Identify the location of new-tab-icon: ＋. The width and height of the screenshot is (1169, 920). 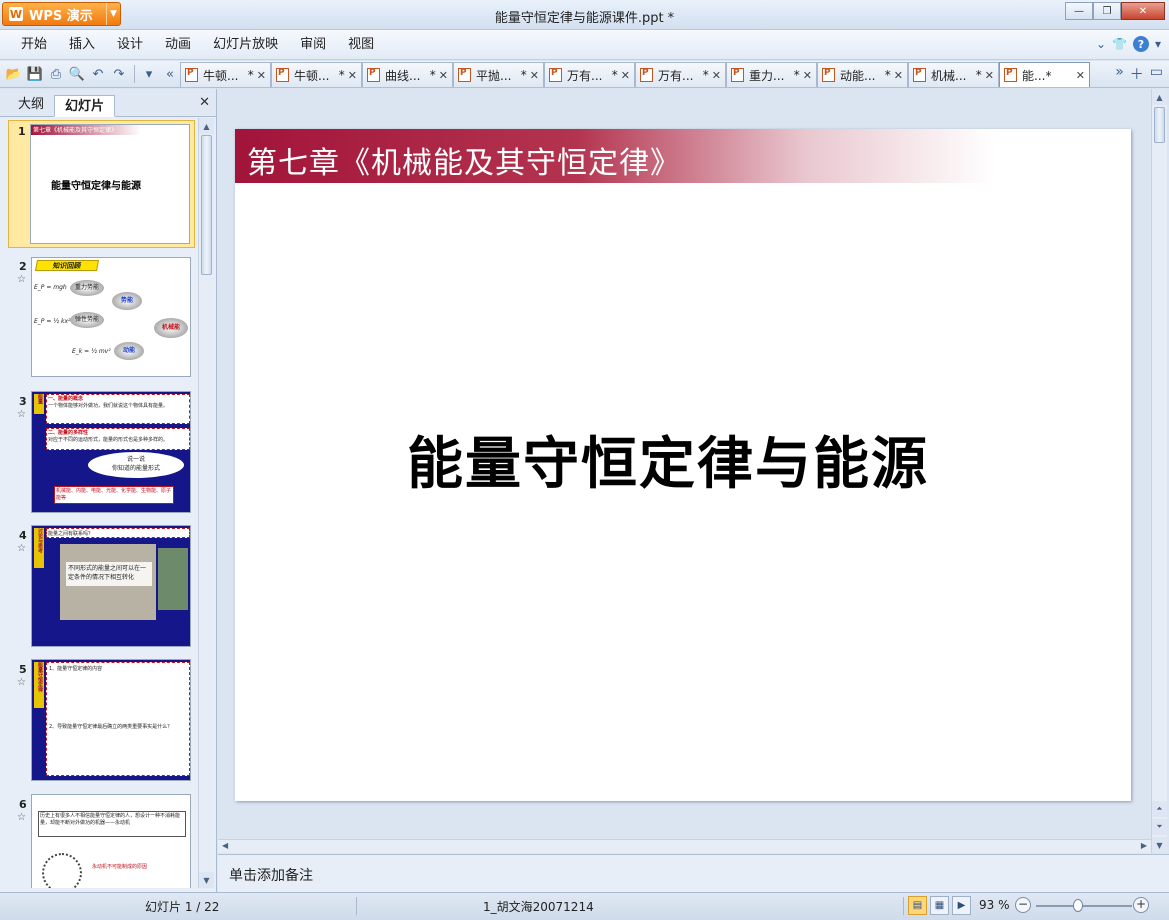
(1137, 74).